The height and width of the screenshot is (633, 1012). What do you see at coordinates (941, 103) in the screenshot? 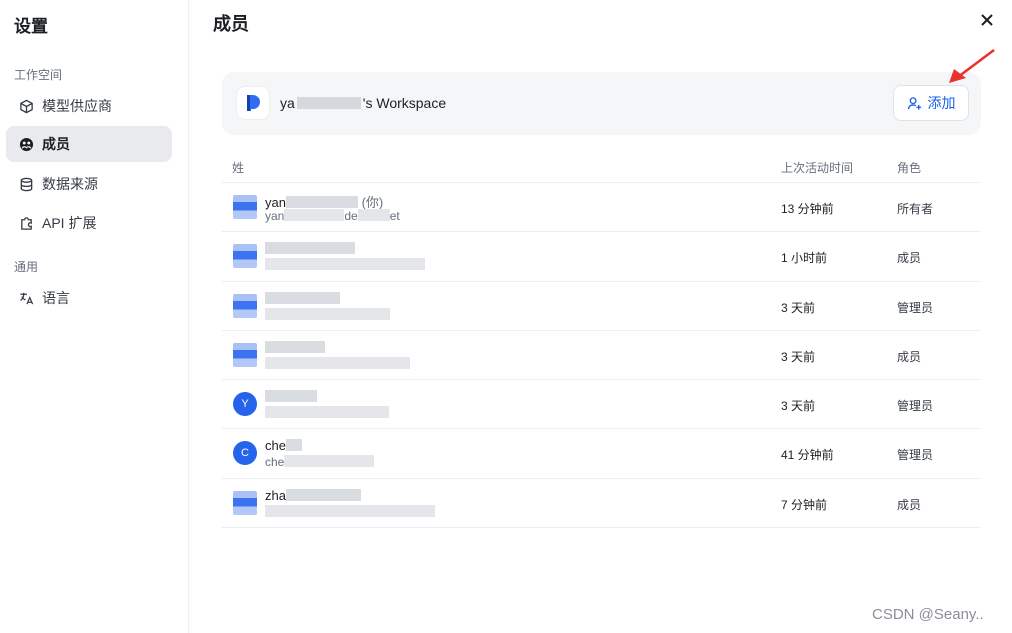
I see `add-button-label: 添加` at bounding box center [941, 103].